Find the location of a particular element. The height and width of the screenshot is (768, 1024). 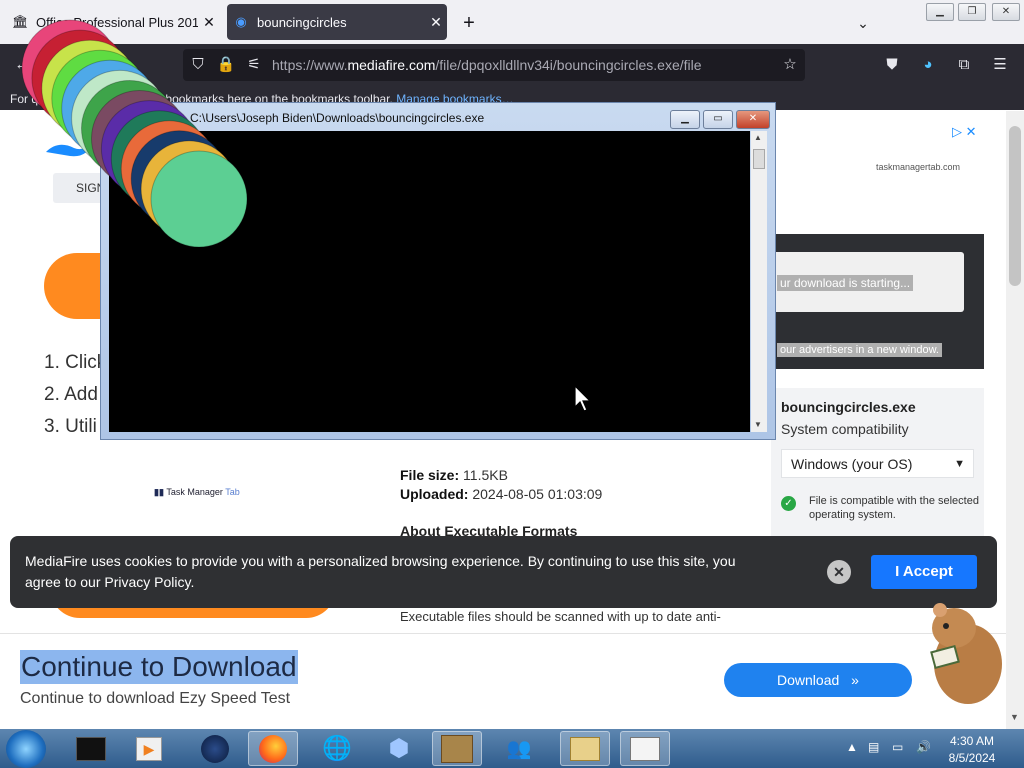

tray-network-icon: ▤ is located at coordinates (873, 747).